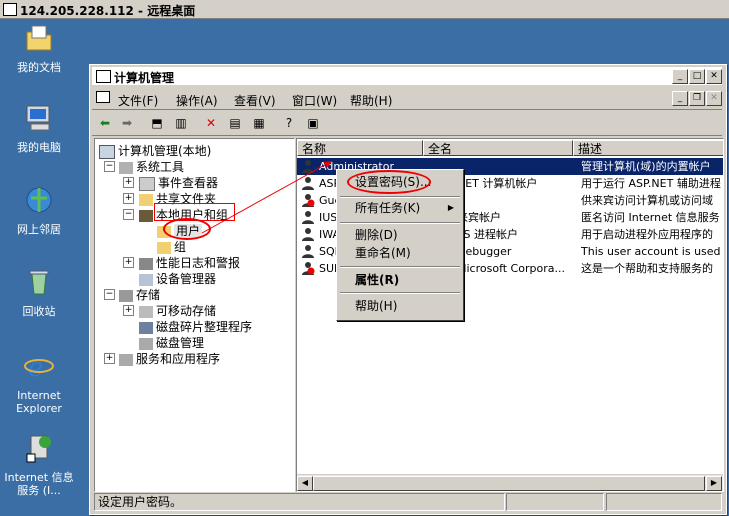  What do you see at coordinates (308, 251) in the screenshot?
I see `user-icon` at bounding box center [308, 251].